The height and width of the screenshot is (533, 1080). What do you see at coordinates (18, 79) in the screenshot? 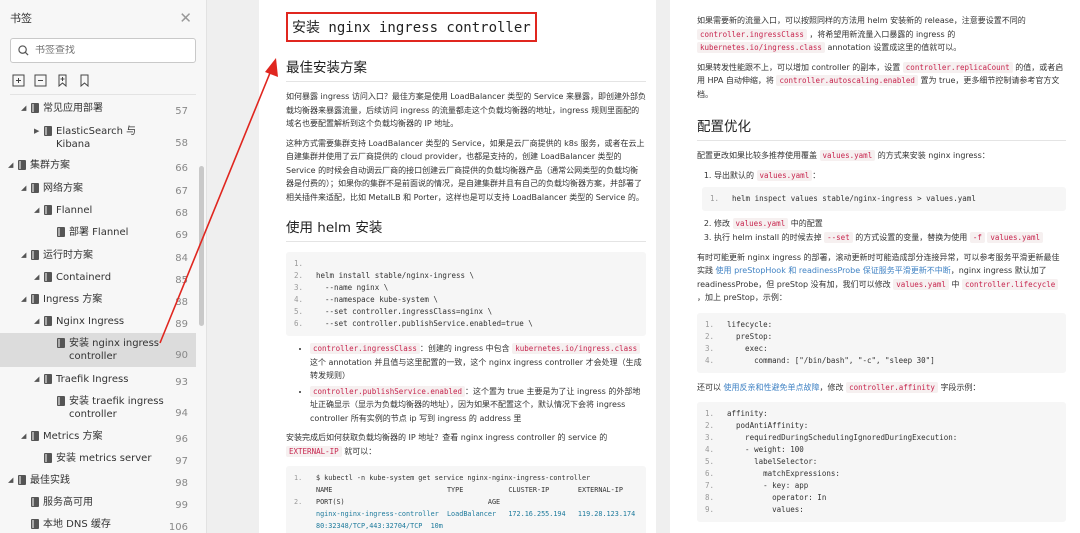
I see `expand-all-icon` at bounding box center [18, 79].